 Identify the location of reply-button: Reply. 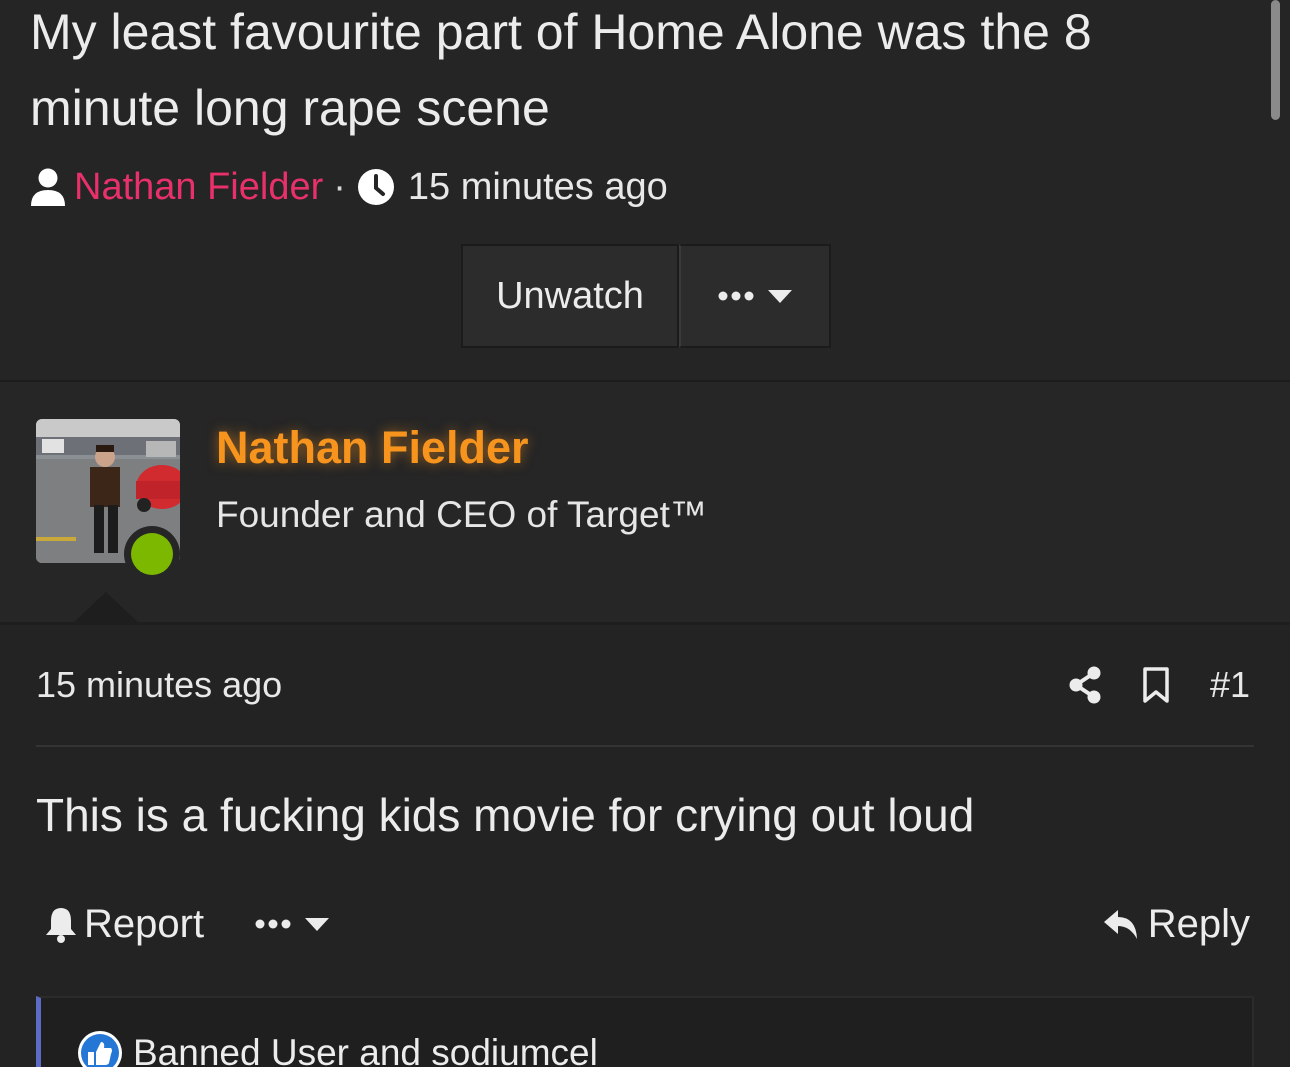
(1176, 924).